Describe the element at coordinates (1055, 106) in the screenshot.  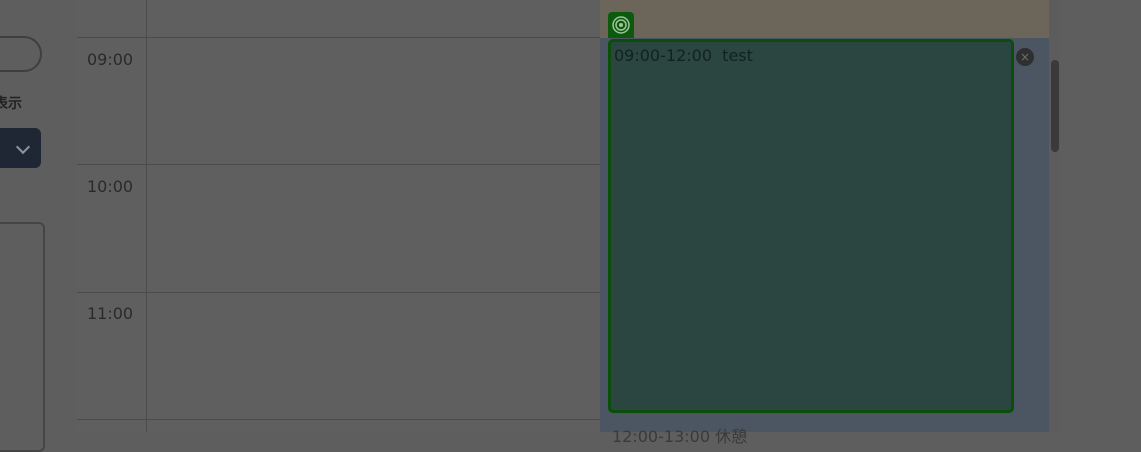
I see `scrollbar-thumb` at that location.